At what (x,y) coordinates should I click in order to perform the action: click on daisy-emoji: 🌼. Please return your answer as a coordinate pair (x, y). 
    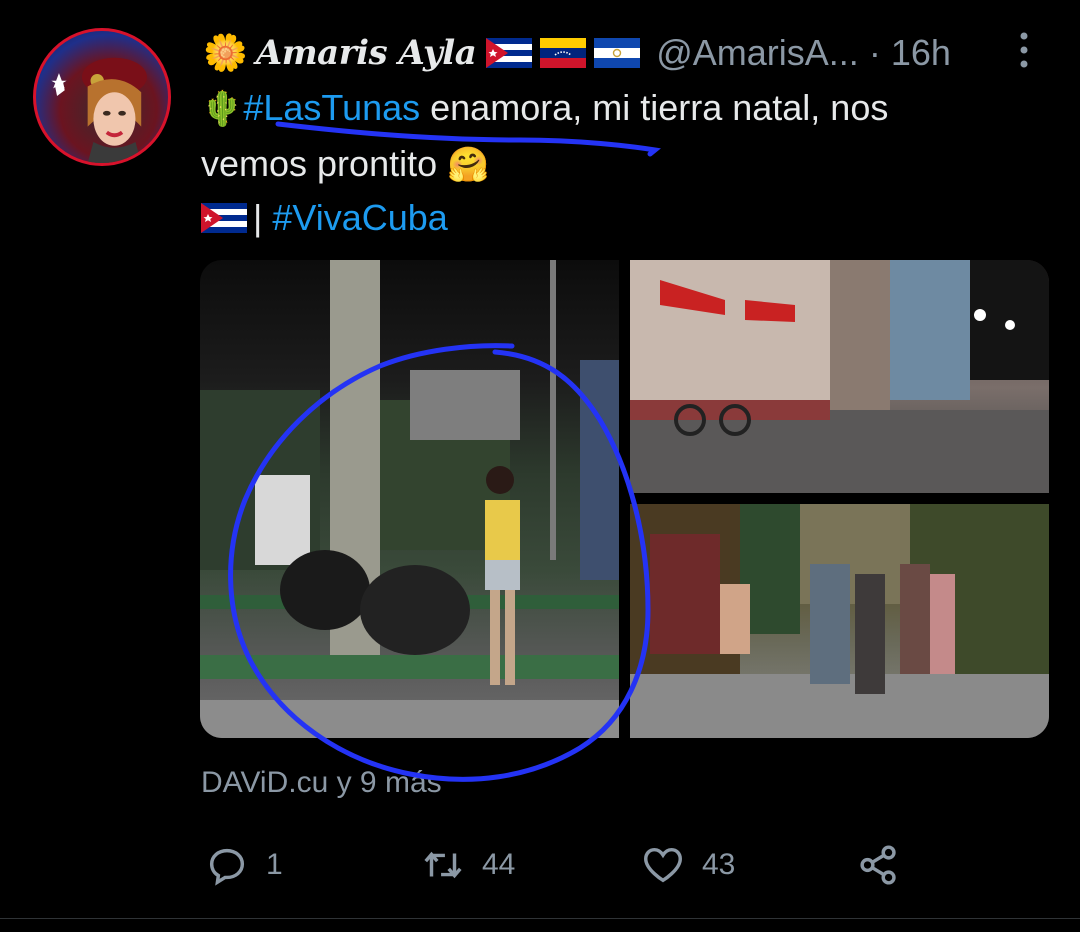
    Looking at the image, I should click on (225, 52).